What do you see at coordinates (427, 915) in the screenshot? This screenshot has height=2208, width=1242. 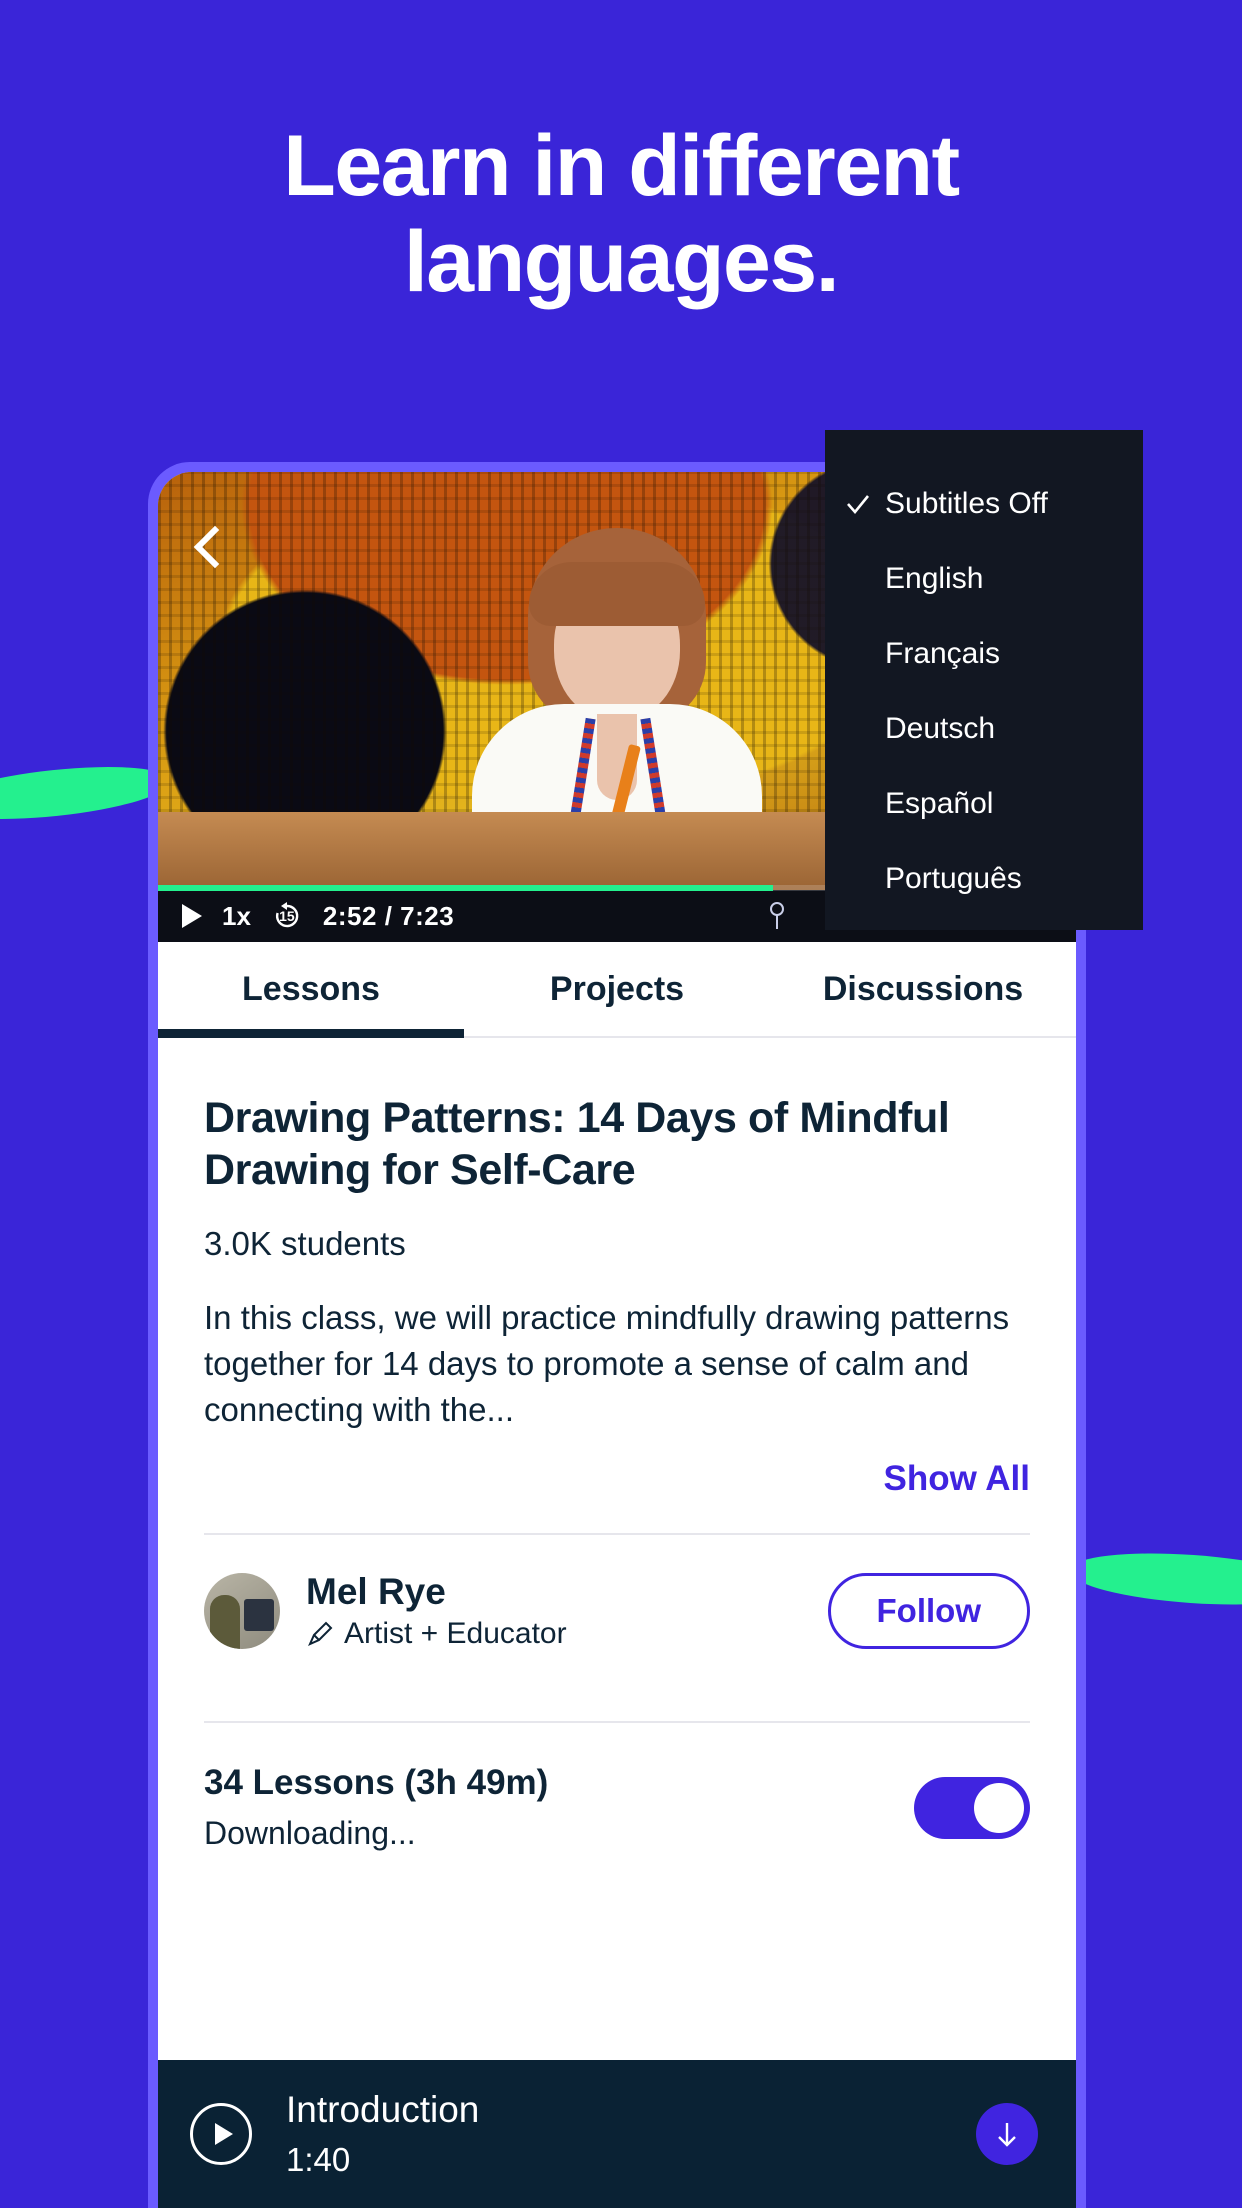 I see `total-time: 7:23` at bounding box center [427, 915].